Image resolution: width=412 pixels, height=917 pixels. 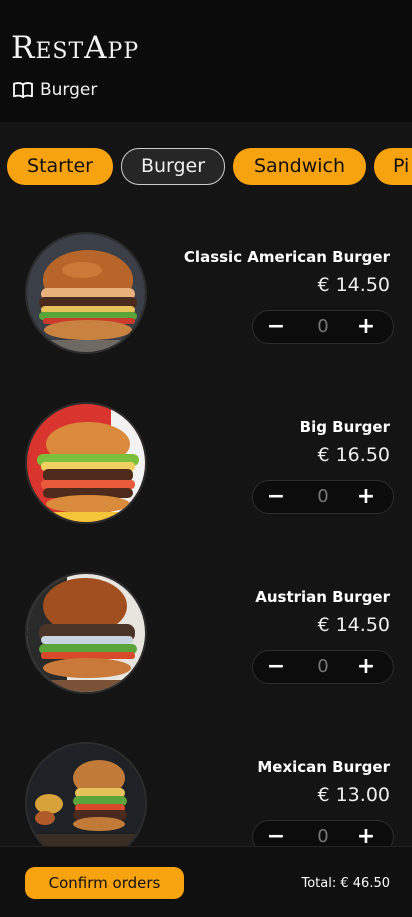 I want to click on item-price: € 16.50, so click(x=353, y=455).